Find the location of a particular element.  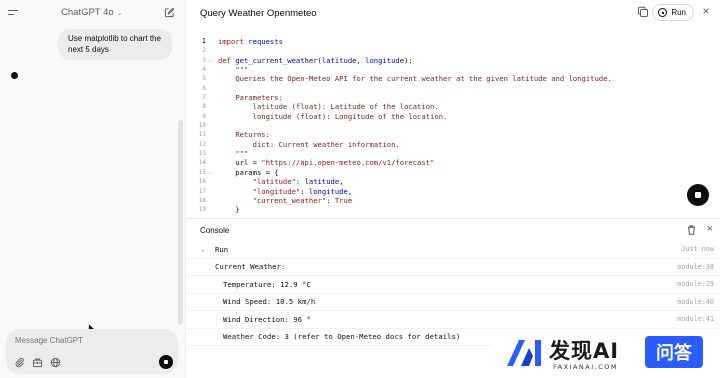

code-line: 11 Returns: is located at coordinates (453, 134).